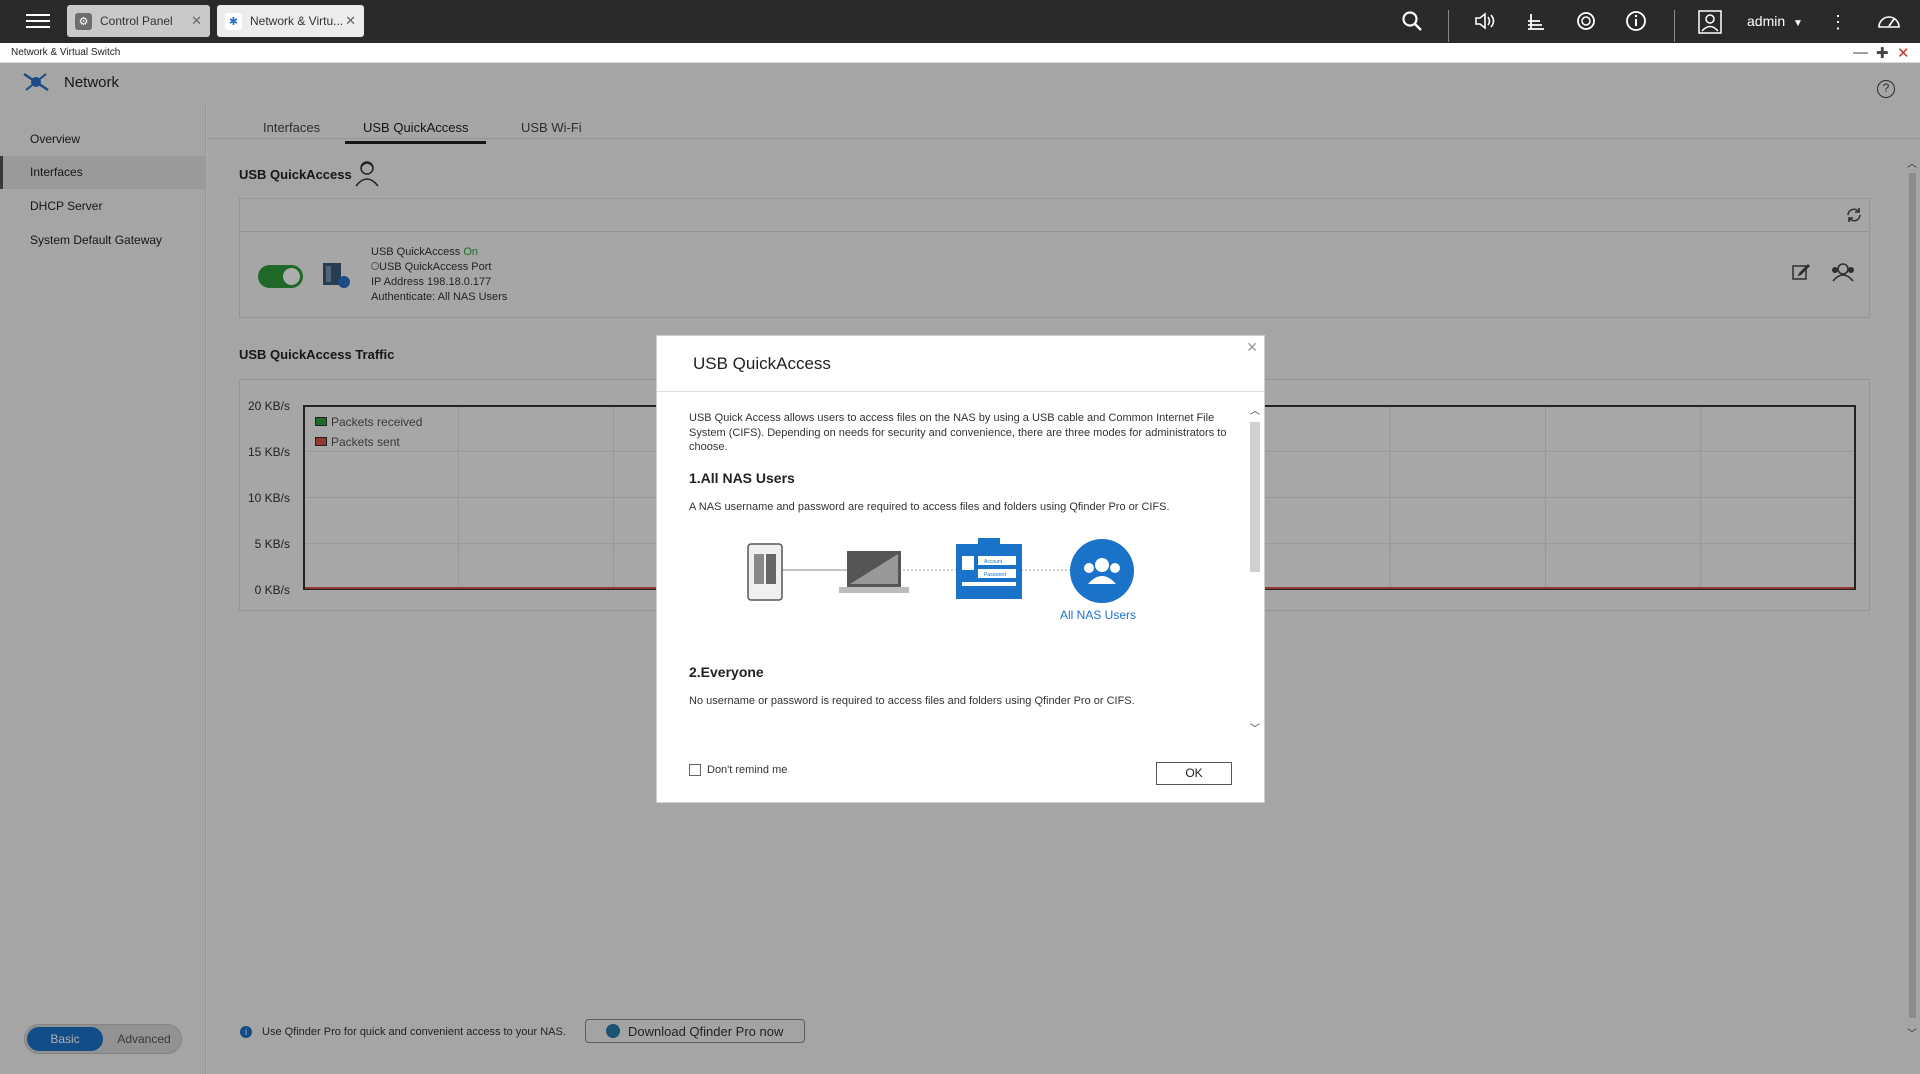 The image size is (1920, 1074). What do you see at coordinates (1255, 409) in the screenshot?
I see `chevron-up-icon: ︿` at bounding box center [1255, 409].